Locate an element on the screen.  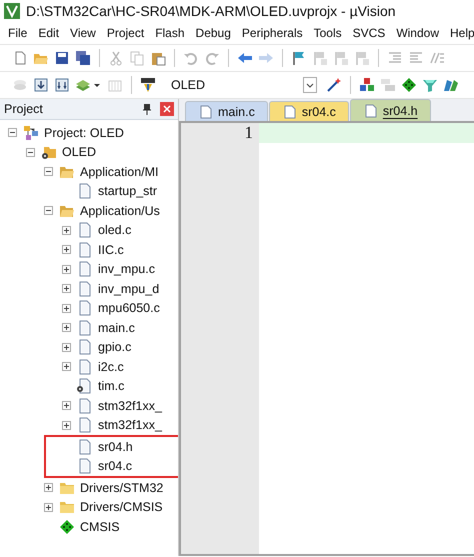
editor-tab: sr04.h is located at coordinates (390, 110).